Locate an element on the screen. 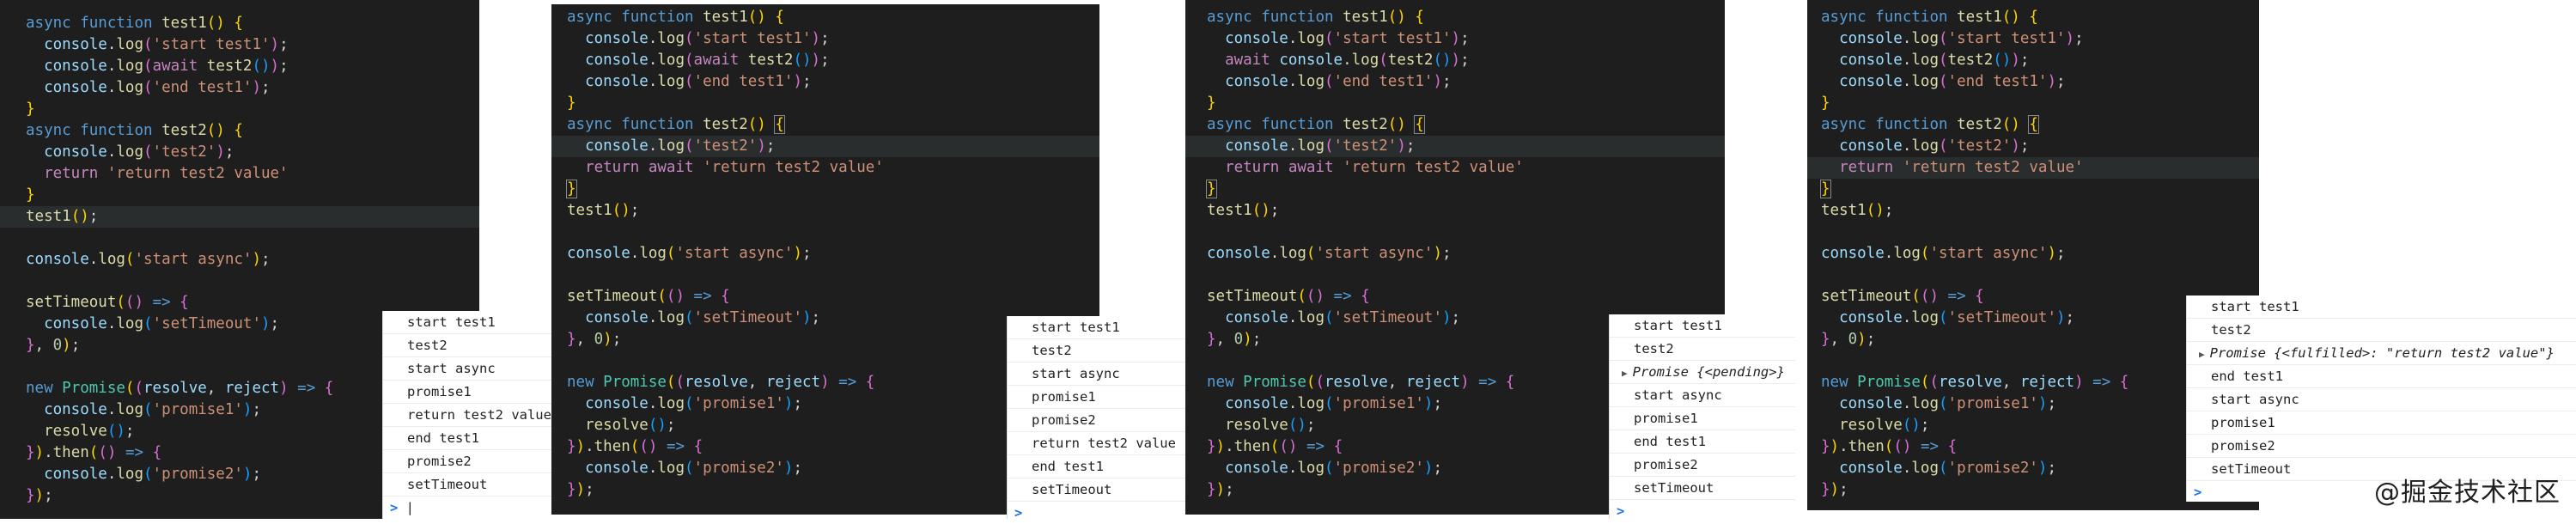 The width and height of the screenshot is (2576, 524). console-line: ▶ Promise {<pending>} is located at coordinates (1702, 373).